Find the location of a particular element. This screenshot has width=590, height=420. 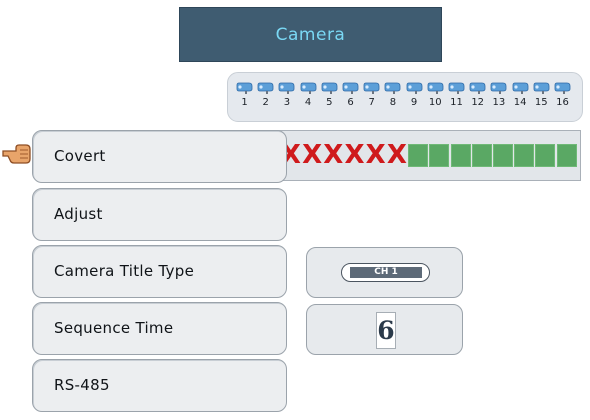

channel-7: 7 is located at coordinates (371, 97).